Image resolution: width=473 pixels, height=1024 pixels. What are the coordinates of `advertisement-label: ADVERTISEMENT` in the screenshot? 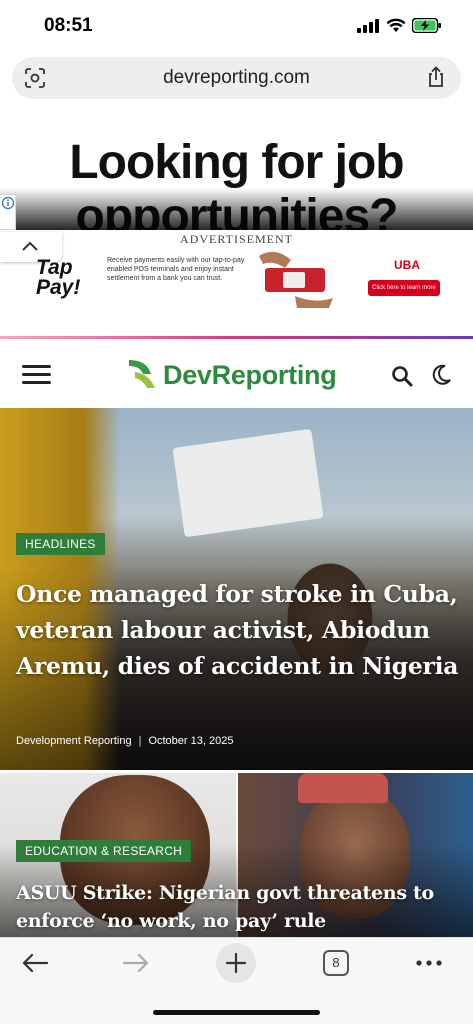 It's located at (236, 239).